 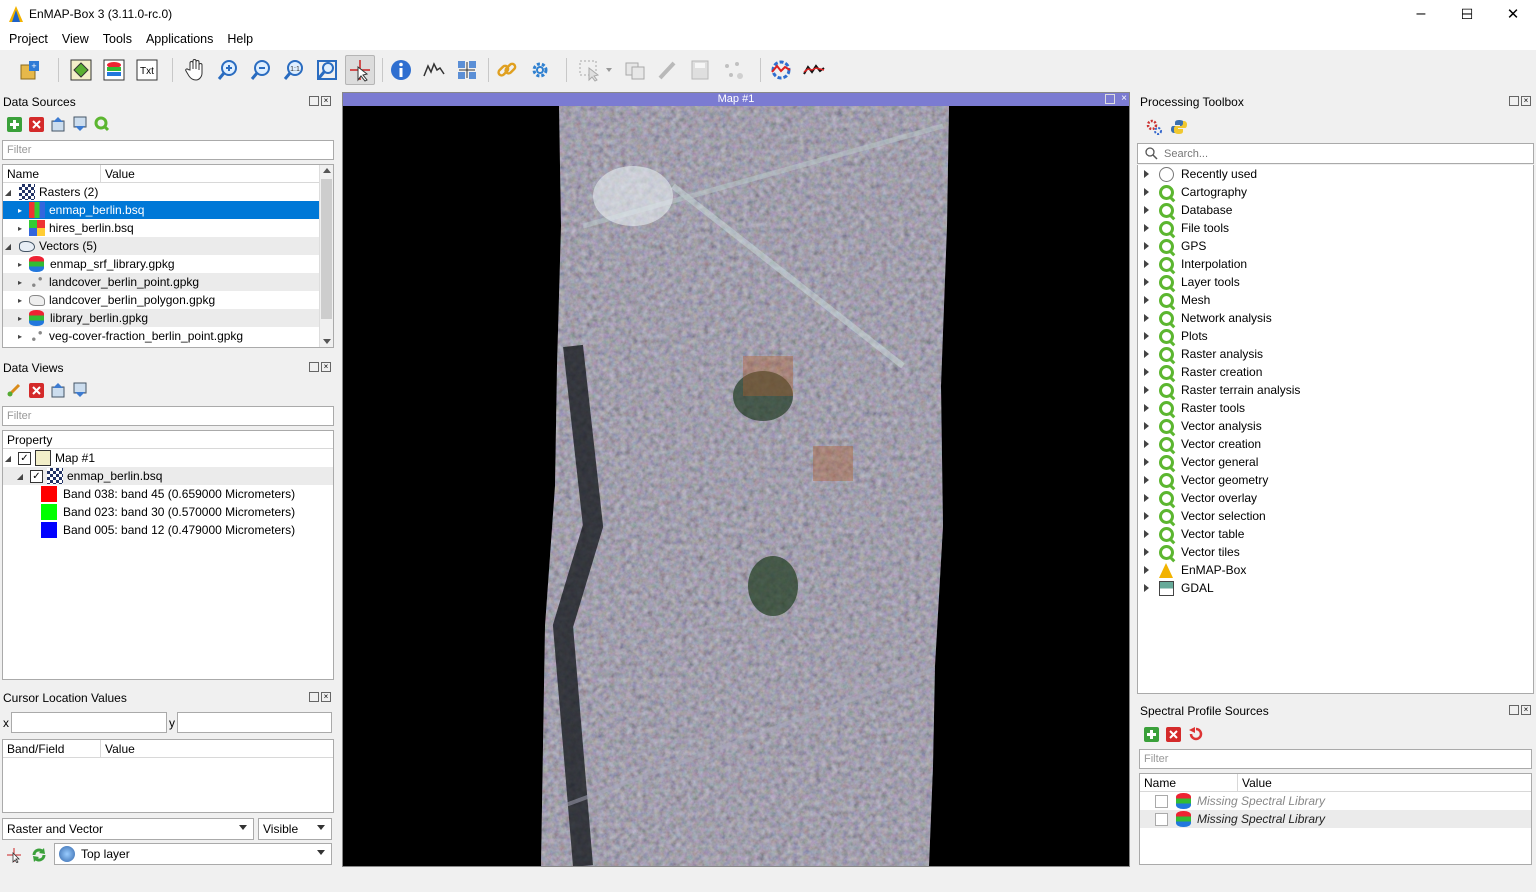 What do you see at coordinates (162, 318) in the screenshot?
I see `tree-item-library-berlin: ▸ library_berlin.gpkg` at bounding box center [162, 318].